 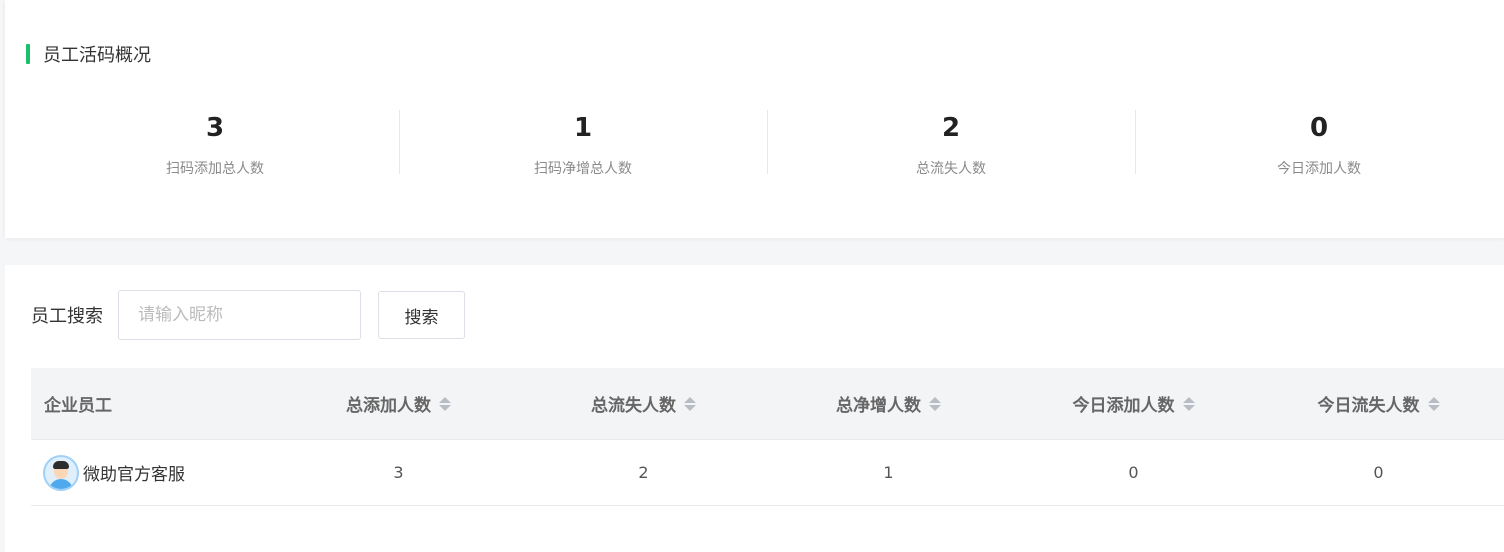 What do you see at coordinates (215, 128) in the screenshot?
I see `stat-value: 3` at bounding box center [215, 128].